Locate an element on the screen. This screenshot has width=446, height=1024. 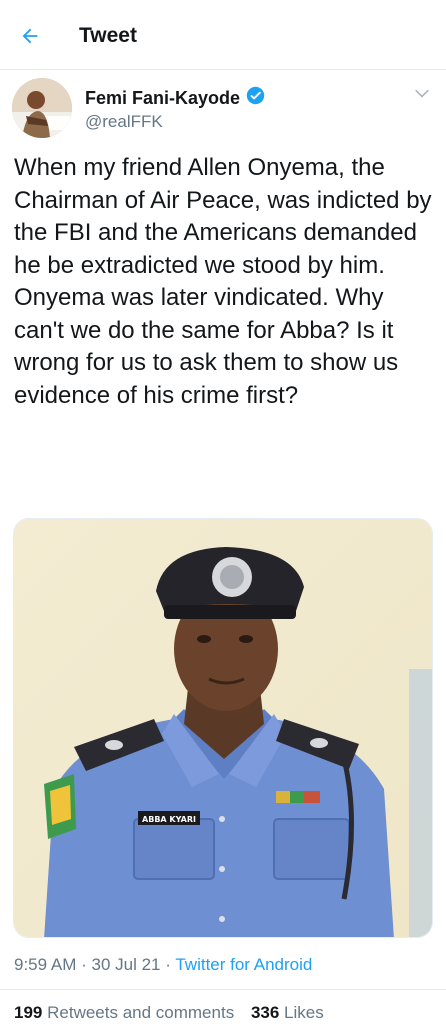
divider is located at coordinates (223, 989).